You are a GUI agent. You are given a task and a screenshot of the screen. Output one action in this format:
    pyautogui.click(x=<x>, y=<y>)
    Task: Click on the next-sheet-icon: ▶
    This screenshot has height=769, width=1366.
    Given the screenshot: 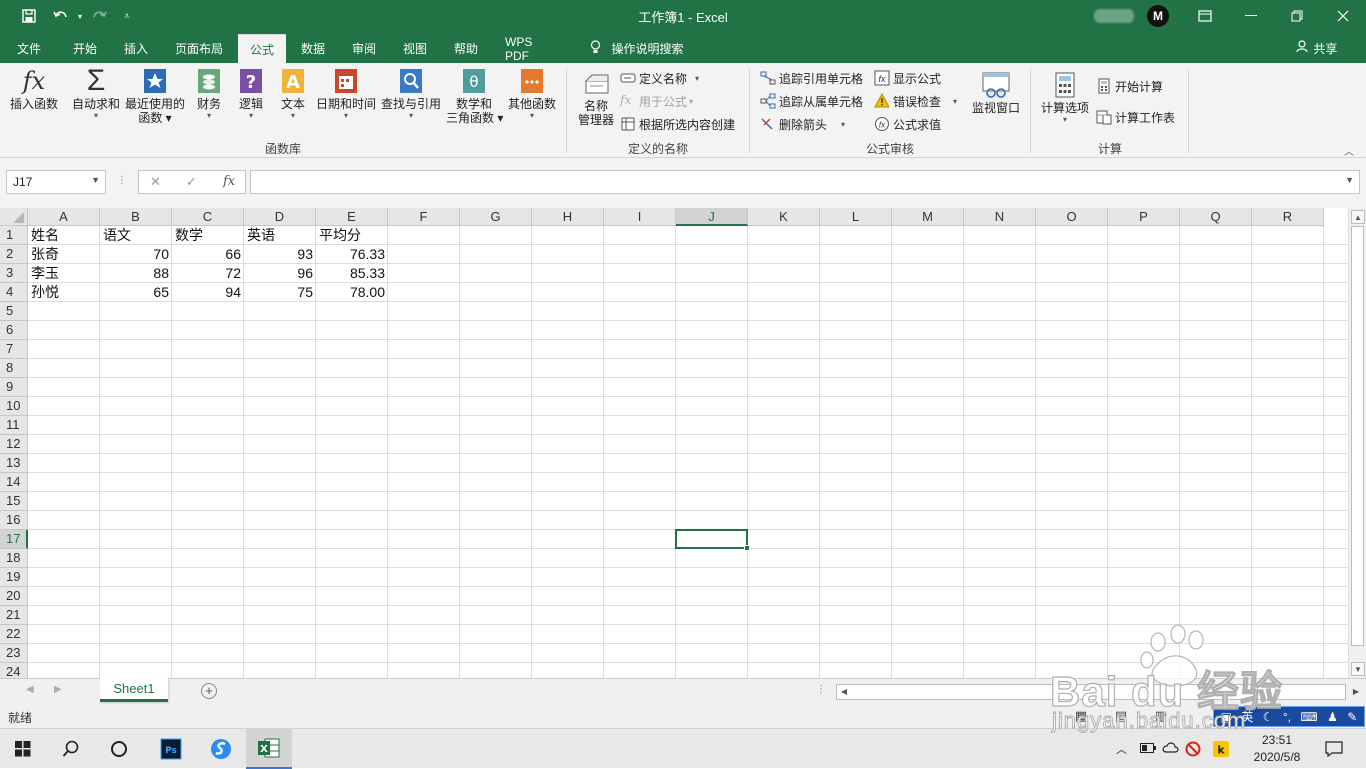 What is the action you would take?
    pyautogui.click(x=58, y=689)
    